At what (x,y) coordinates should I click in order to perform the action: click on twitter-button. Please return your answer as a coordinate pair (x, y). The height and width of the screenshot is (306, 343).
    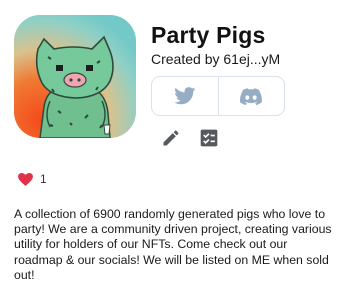
    Looking at the image, I should click on (185, 96).